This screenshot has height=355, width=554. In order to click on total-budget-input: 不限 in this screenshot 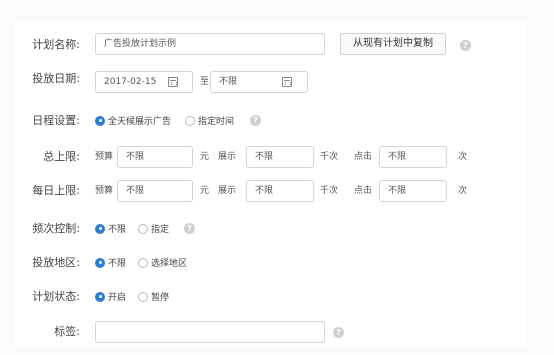, I will do `click(155, 157)`.